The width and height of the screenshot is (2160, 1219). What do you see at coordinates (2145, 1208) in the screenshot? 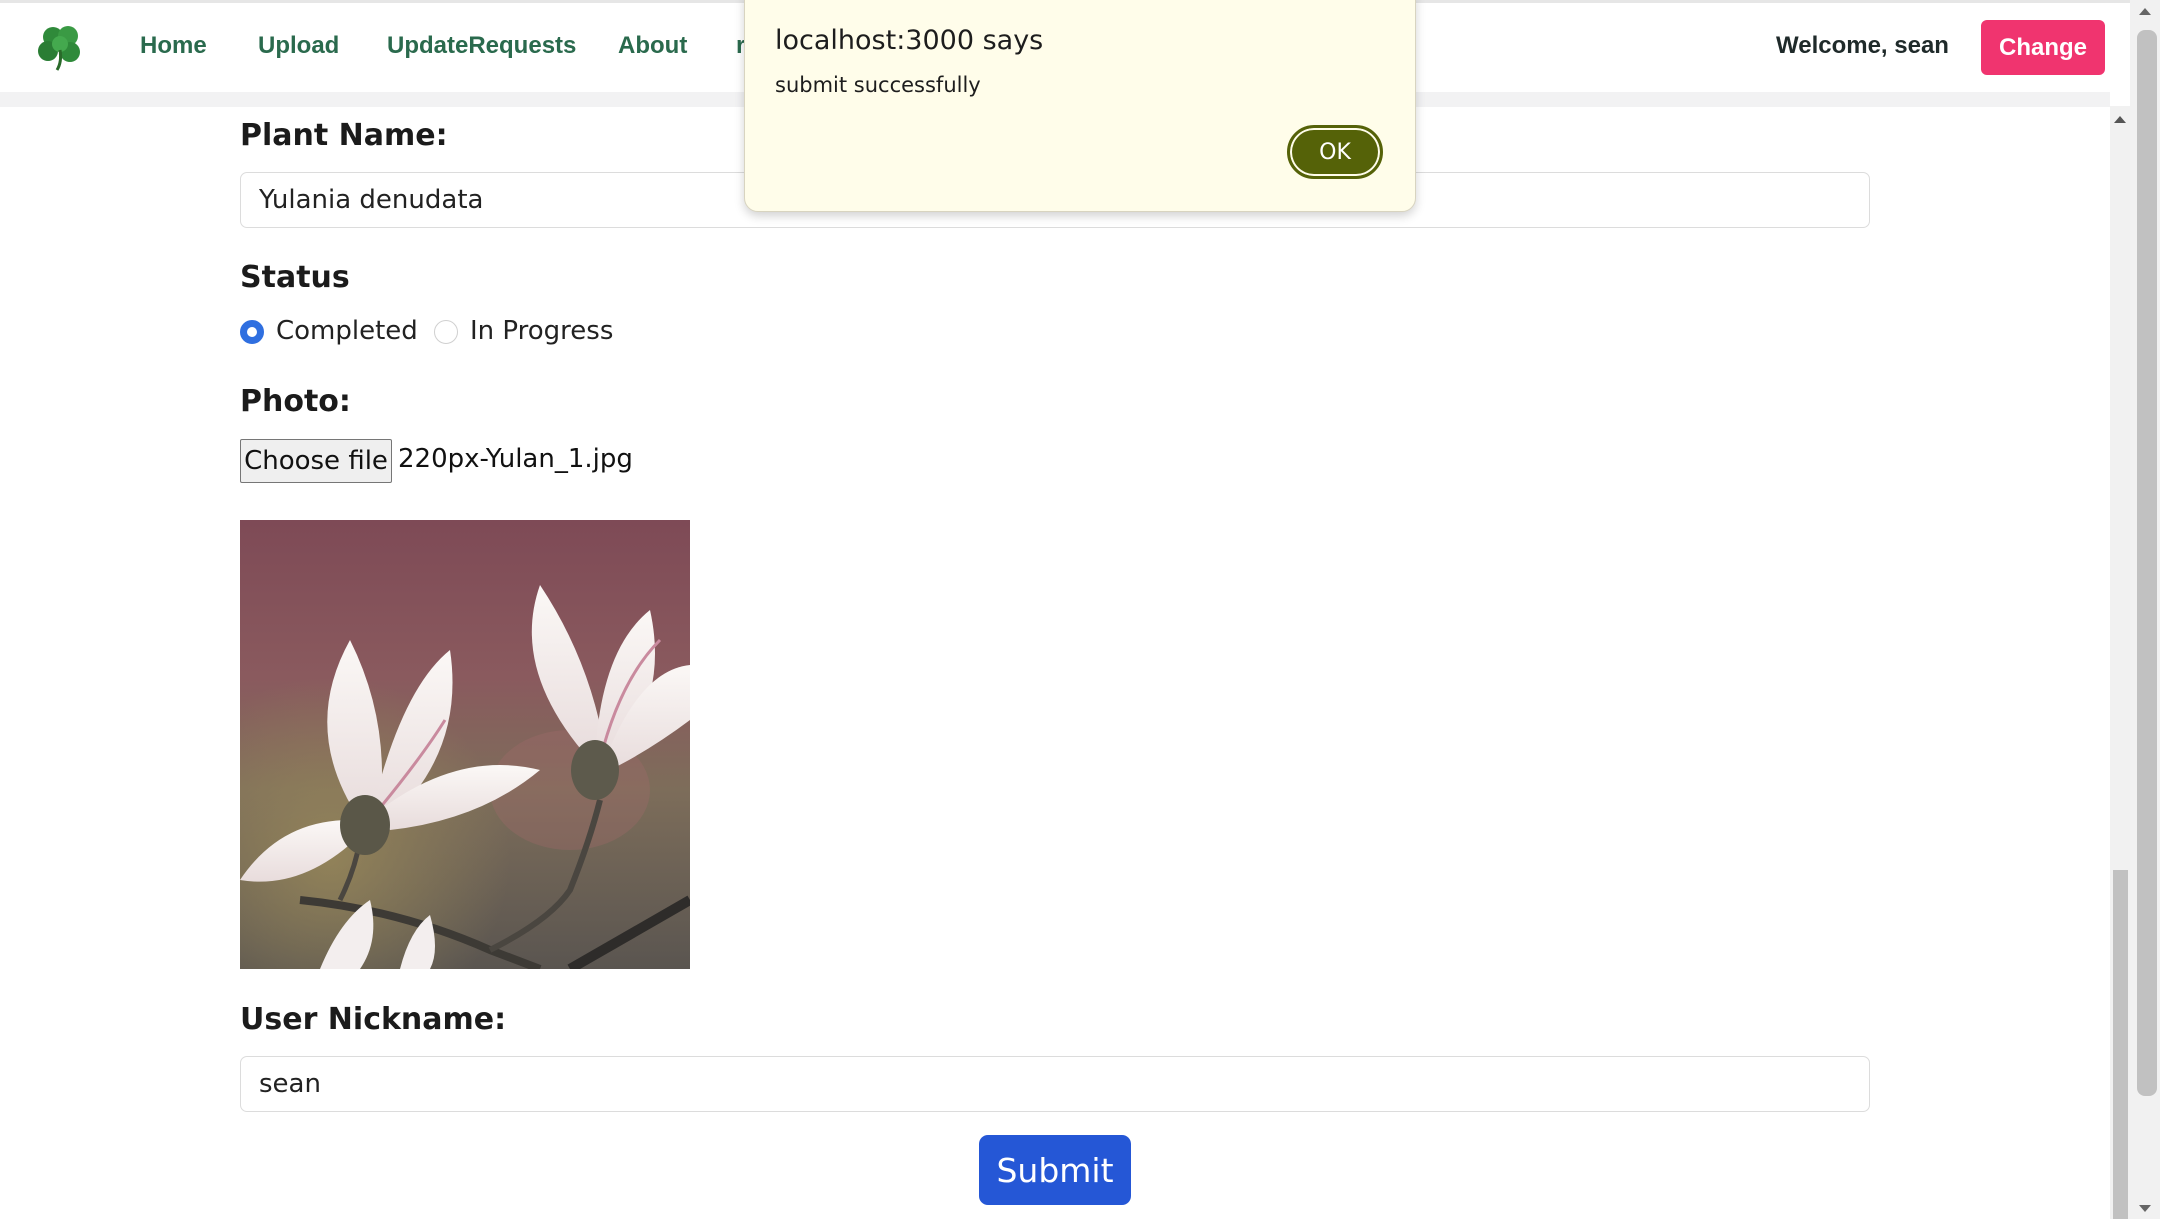
I see `window-scroll-down-arrow-icon` at bounding box center [2145, 1208].